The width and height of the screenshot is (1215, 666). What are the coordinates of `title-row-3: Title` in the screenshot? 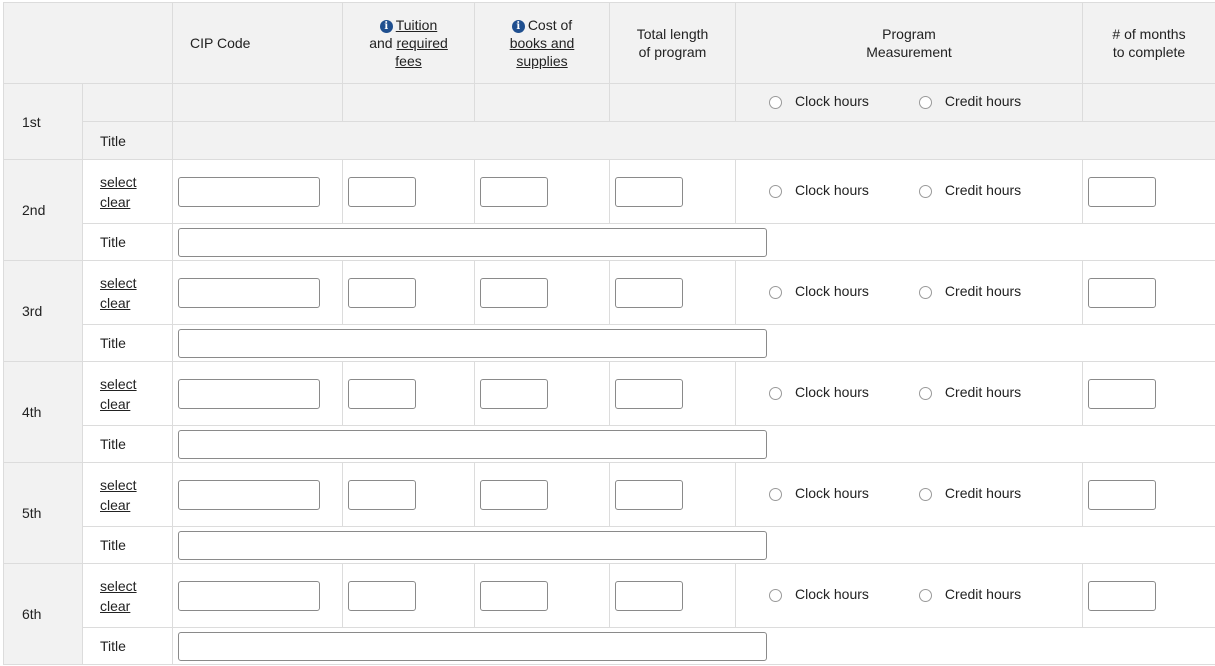 It's located at (609, 343).